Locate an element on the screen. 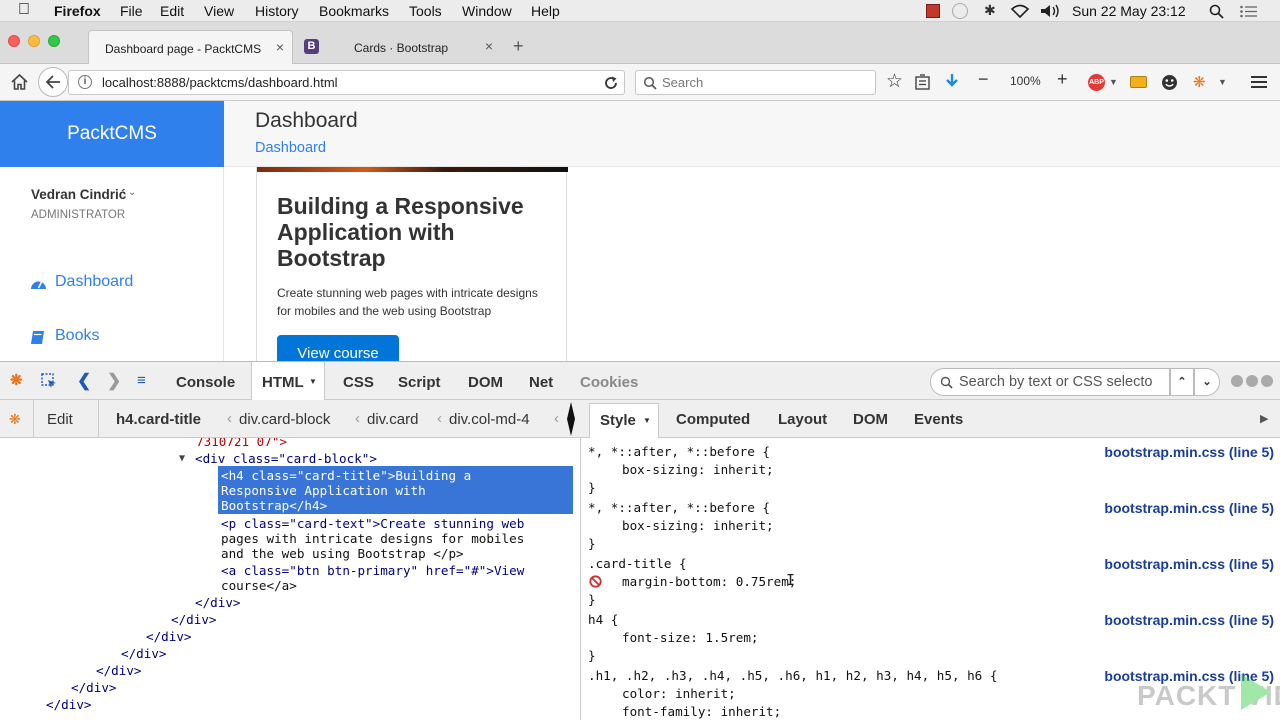  notification-center-icon is located at coordinates (1249, 11).